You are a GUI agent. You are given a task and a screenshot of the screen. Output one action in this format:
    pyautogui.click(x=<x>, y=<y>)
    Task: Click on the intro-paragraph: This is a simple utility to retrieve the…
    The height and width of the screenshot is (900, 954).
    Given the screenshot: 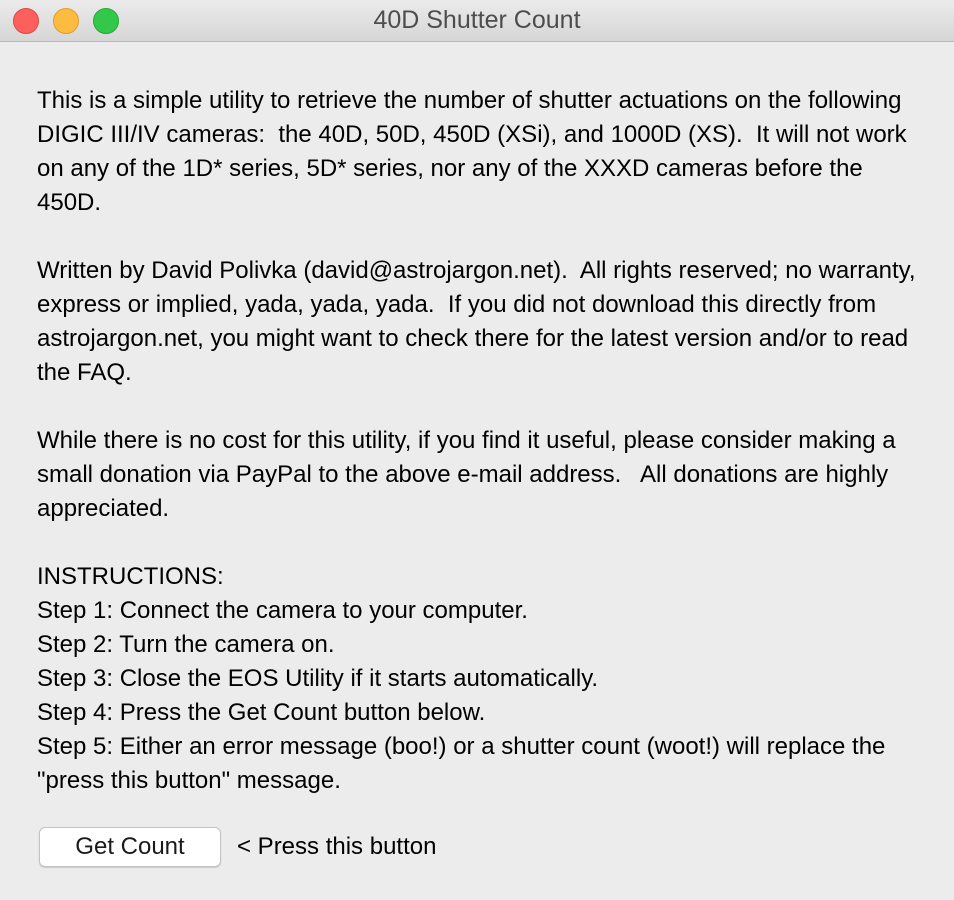 What is the action you would take?
    pyautogui.click(x=475, y=151)
    